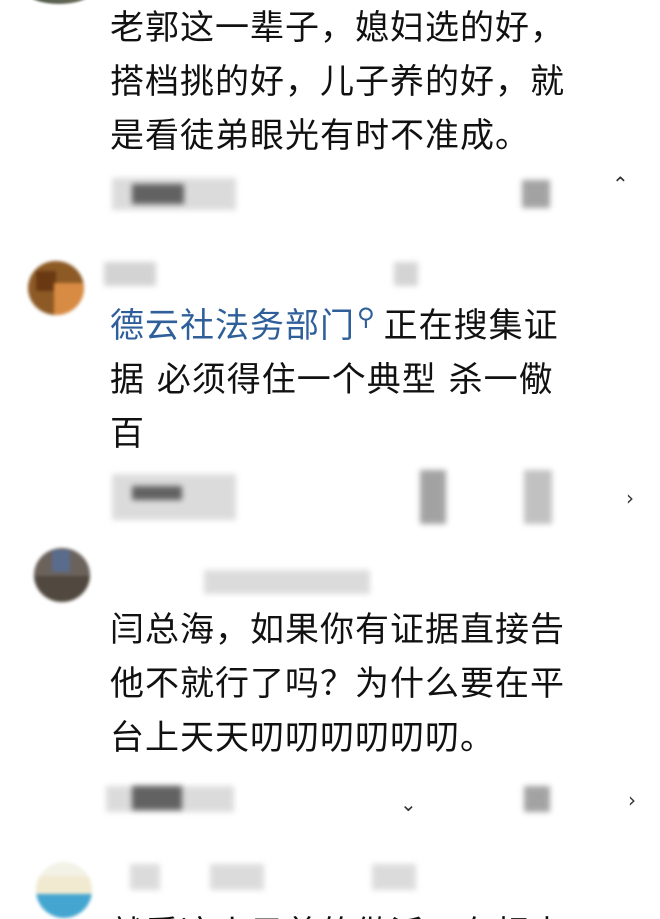 The image size is (660, 919). What do you see at coordinates (127, 434) in the screenshot?
I see `comment-text-line: 百` at bounding box center [127, 434].